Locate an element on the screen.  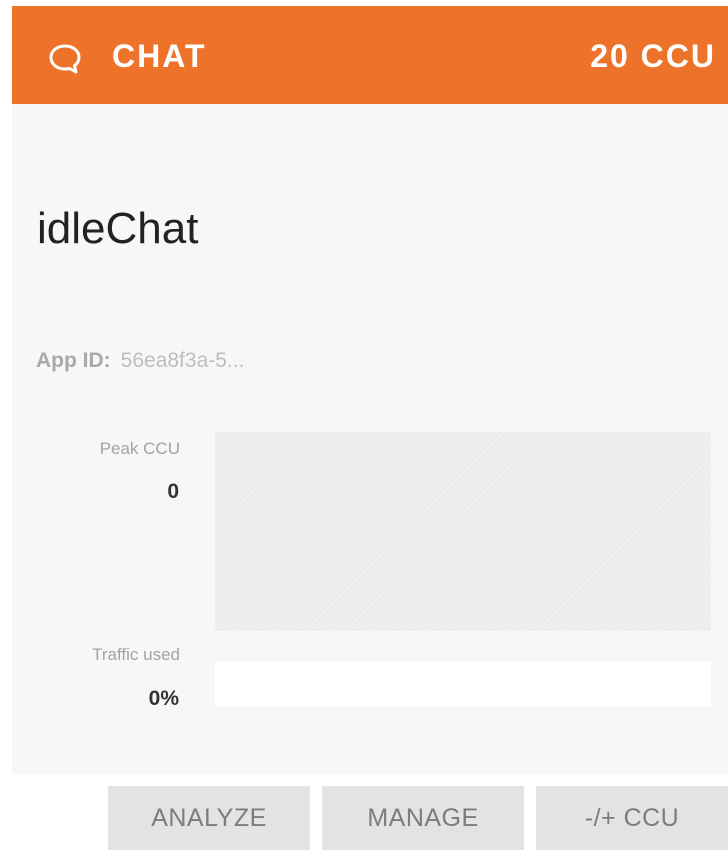
ccu-plan-label: 20 CCU is located at coordinates (653, 56).